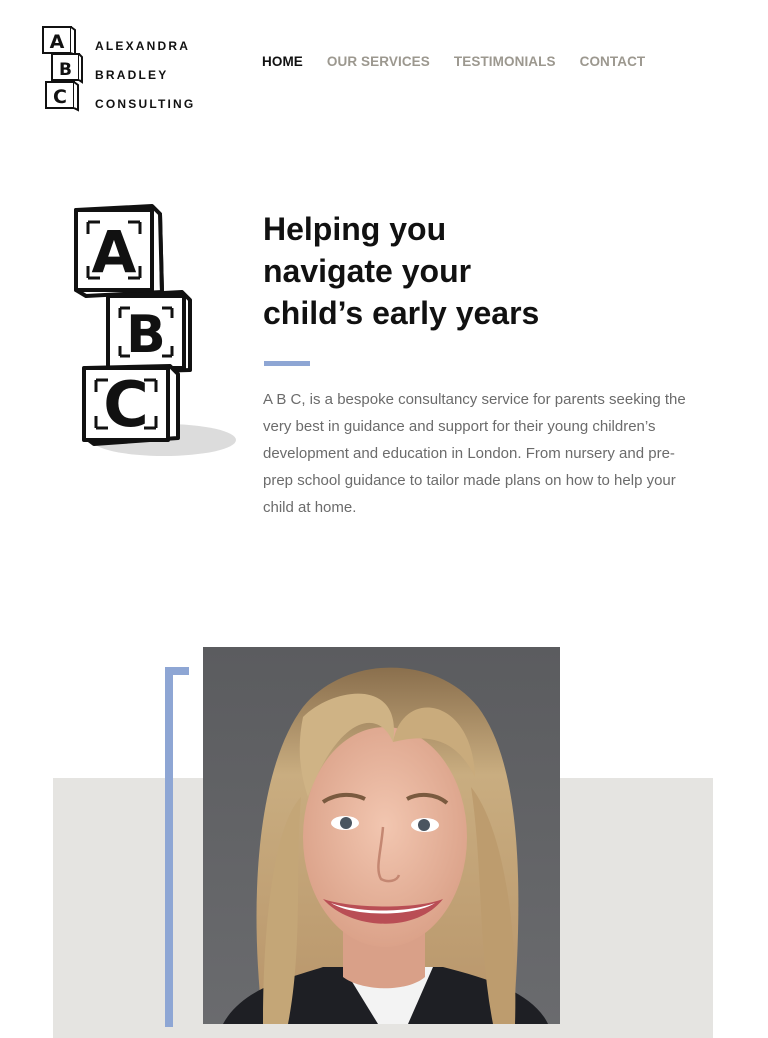 The height and width of the screenshot is (1038, 768). I want to click on portrait-frame-accent, so click(169, 847).